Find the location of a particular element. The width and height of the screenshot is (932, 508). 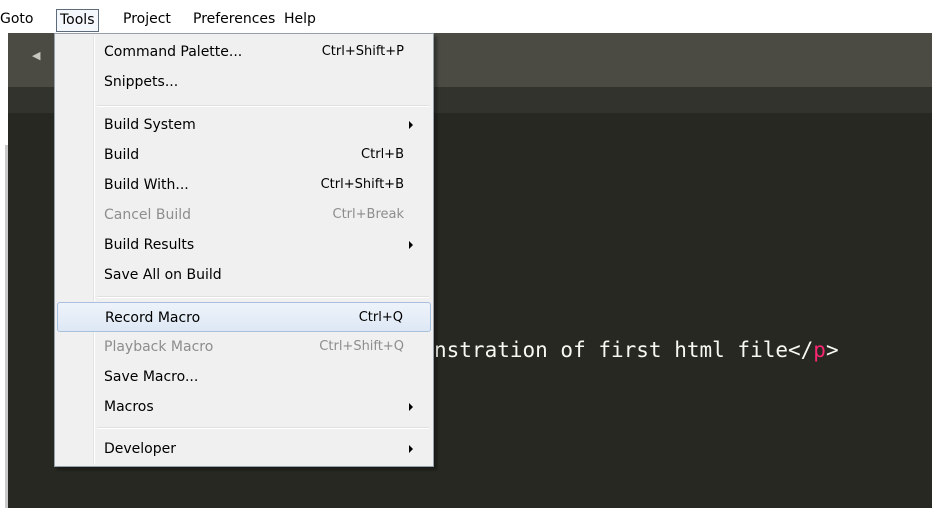

tab-scroll-left-icon: ◀ is located at coordinates (36, 55).